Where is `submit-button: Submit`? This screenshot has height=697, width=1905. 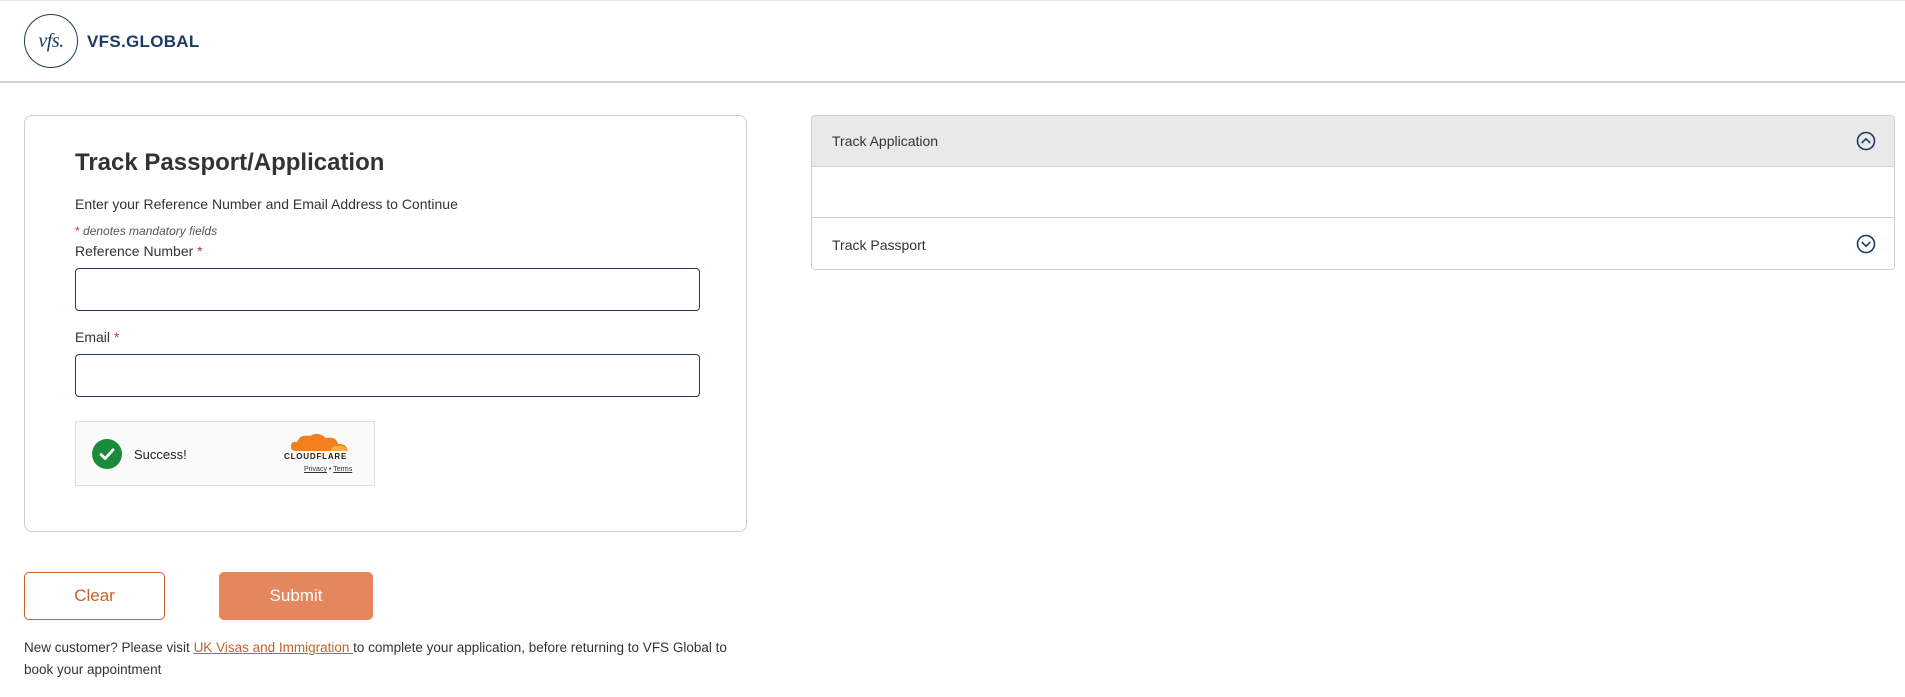
submit-button: Submit is located at coordinates (296, 596).